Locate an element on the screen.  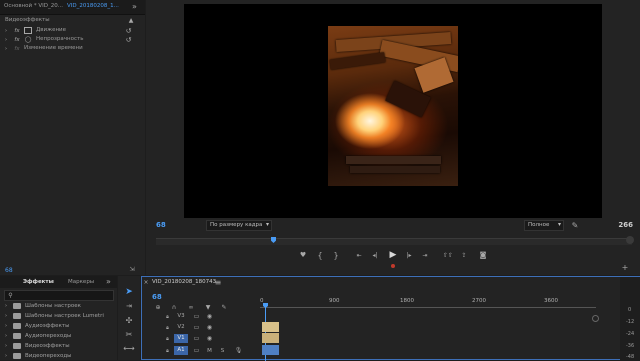
meter-label: -48 is located at coordinates (630, 357).